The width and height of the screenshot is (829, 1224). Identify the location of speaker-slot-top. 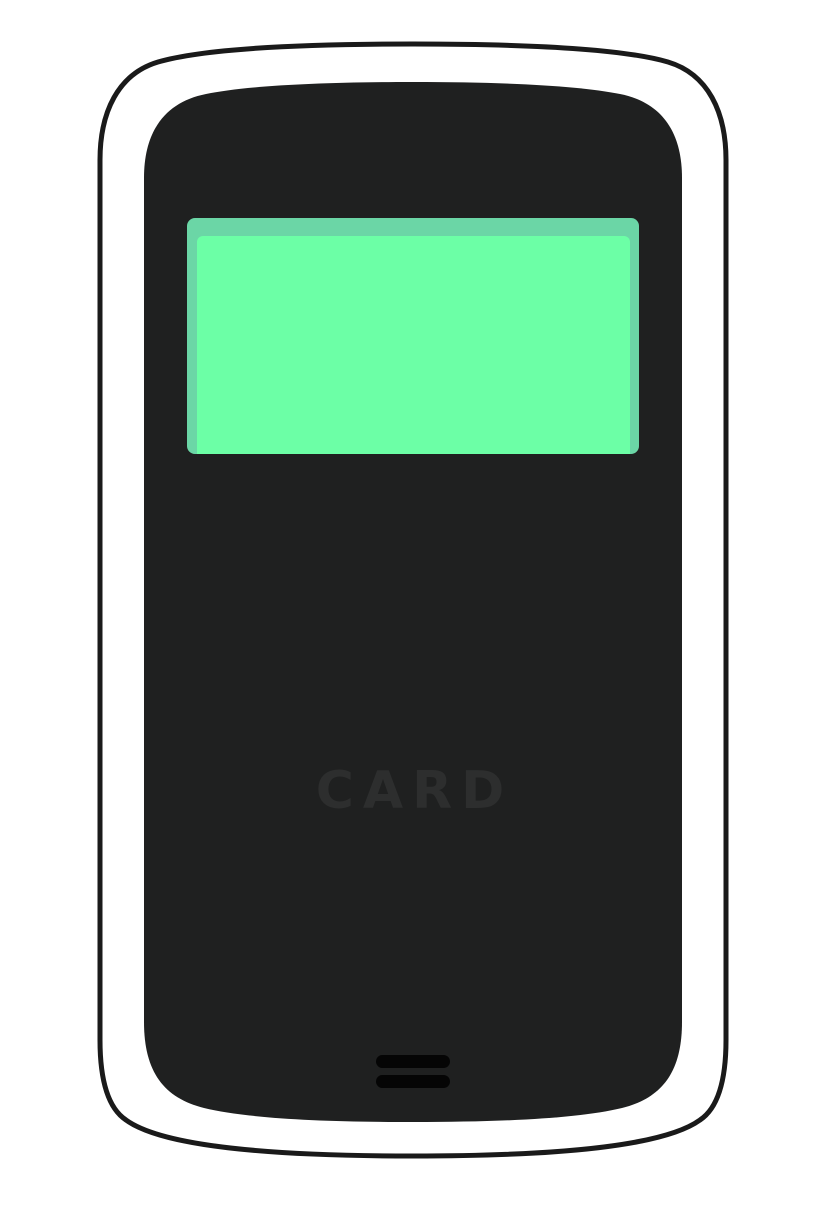
(413, 1061).